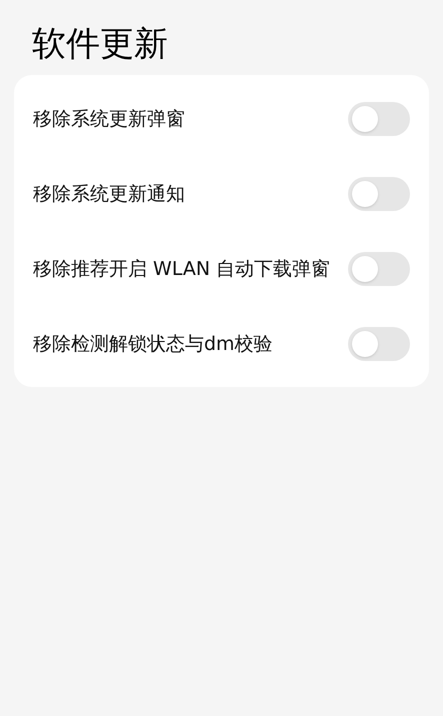 Image resolution: width=443 pixels, height=716 pixels. I want to click on setting-label: 移除检测解锁状态与dm校验, so click(153, 344).